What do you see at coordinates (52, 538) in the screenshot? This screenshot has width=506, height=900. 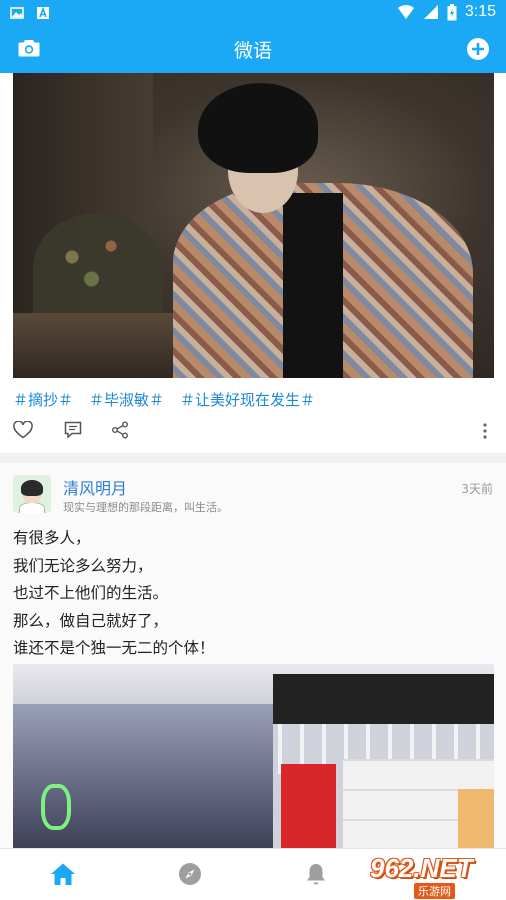 I see `post-text-line: 有很多人，` at bounding box center [52, 538].